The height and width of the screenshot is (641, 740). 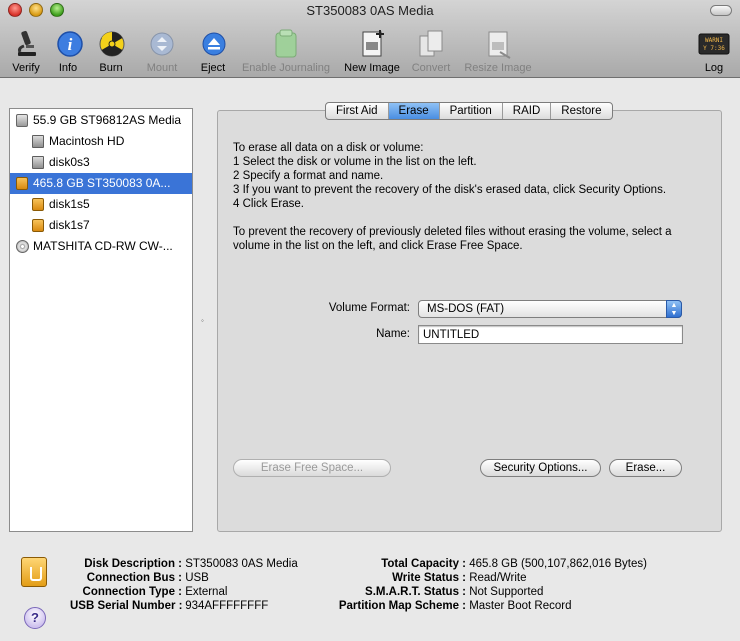 I want to click on volume-row: disk1s7, so click(x=101, y=225).